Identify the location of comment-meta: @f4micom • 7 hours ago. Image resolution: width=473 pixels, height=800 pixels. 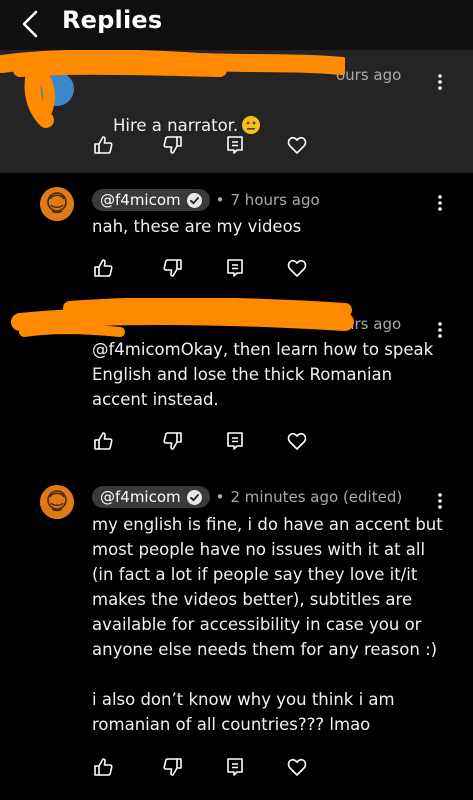
(206, 200).